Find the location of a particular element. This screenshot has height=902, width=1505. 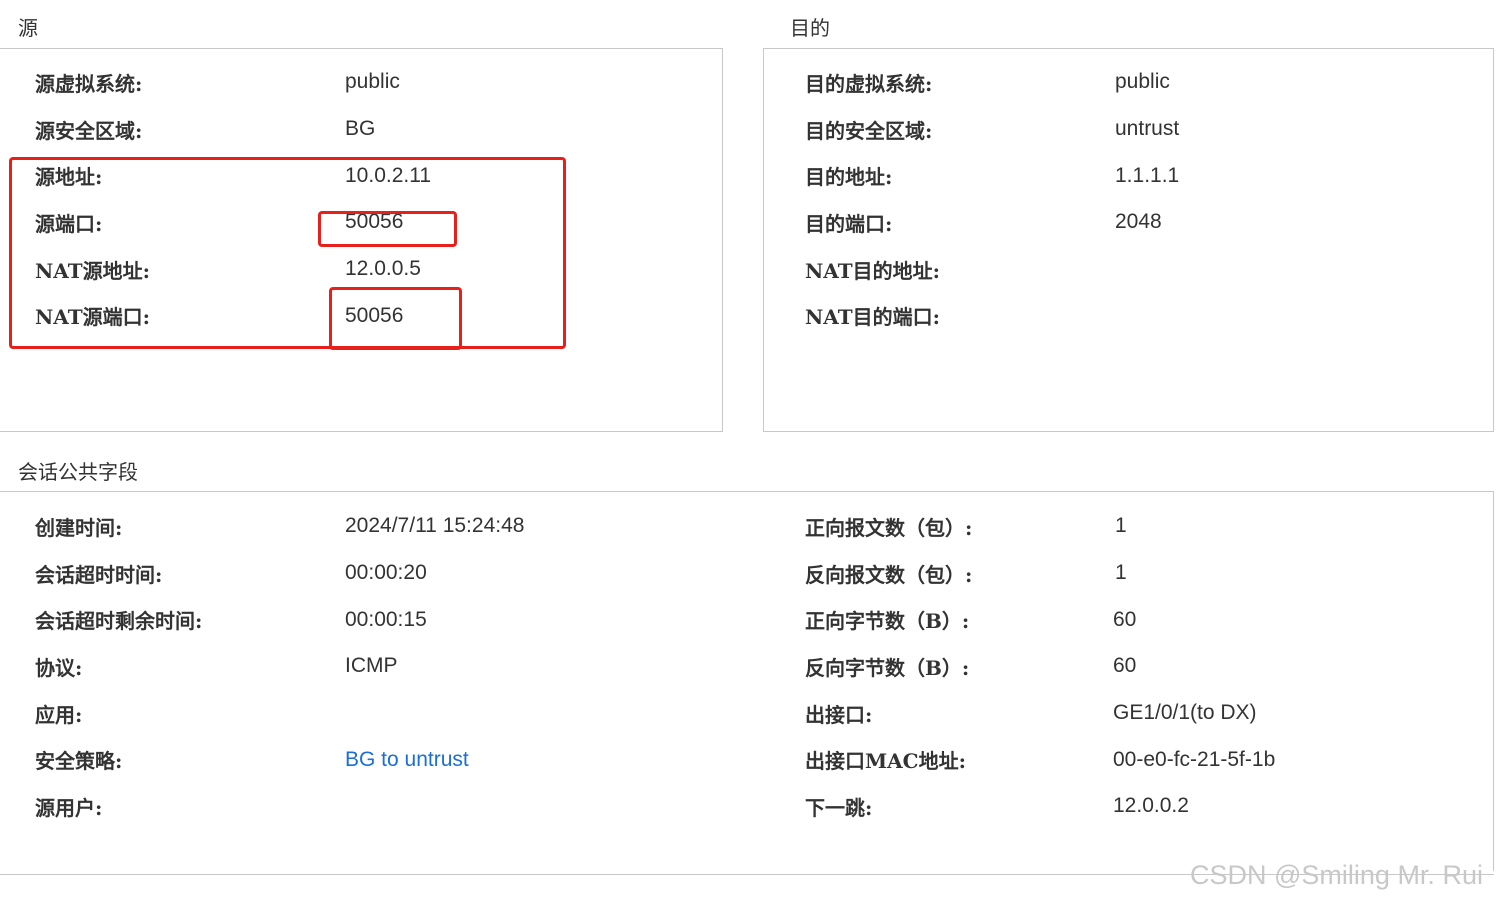

annotation-box-source-port is located at coordinates (387, 229).